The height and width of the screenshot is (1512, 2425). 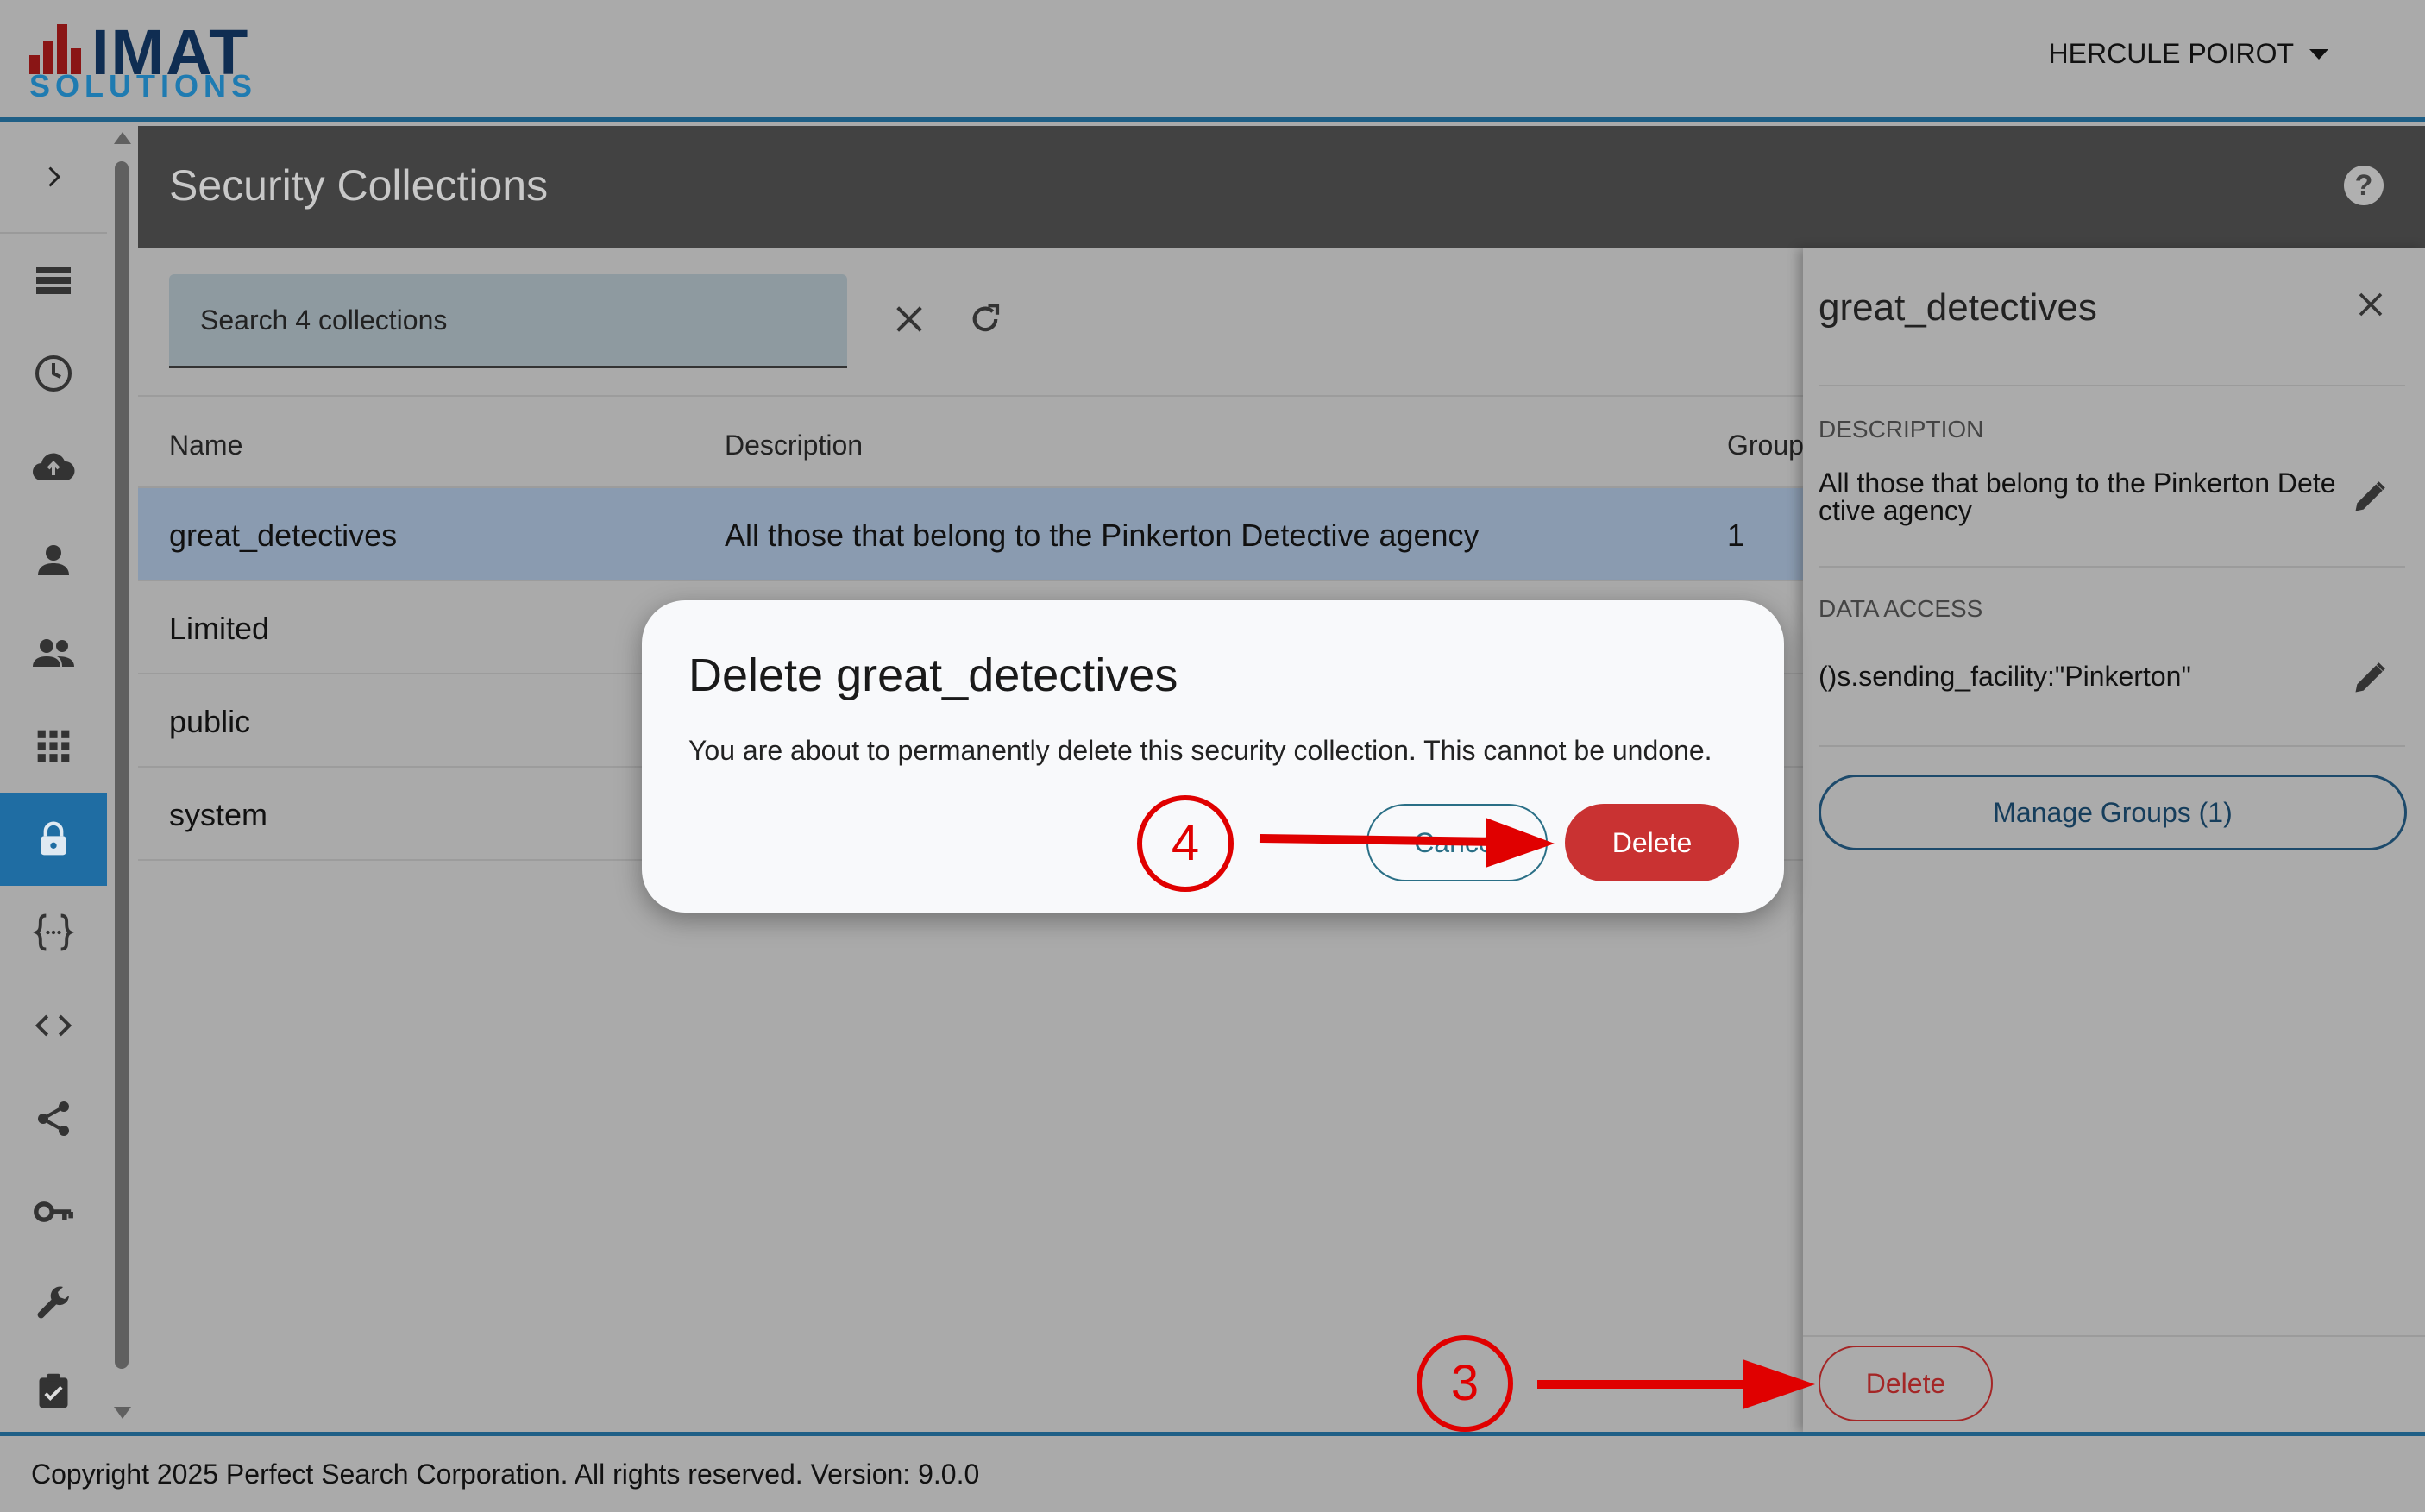 What do you see at coordinates (2318, 54) in the screenshot?
I see `caret-down-icon` at bounding box center [2318, 54].